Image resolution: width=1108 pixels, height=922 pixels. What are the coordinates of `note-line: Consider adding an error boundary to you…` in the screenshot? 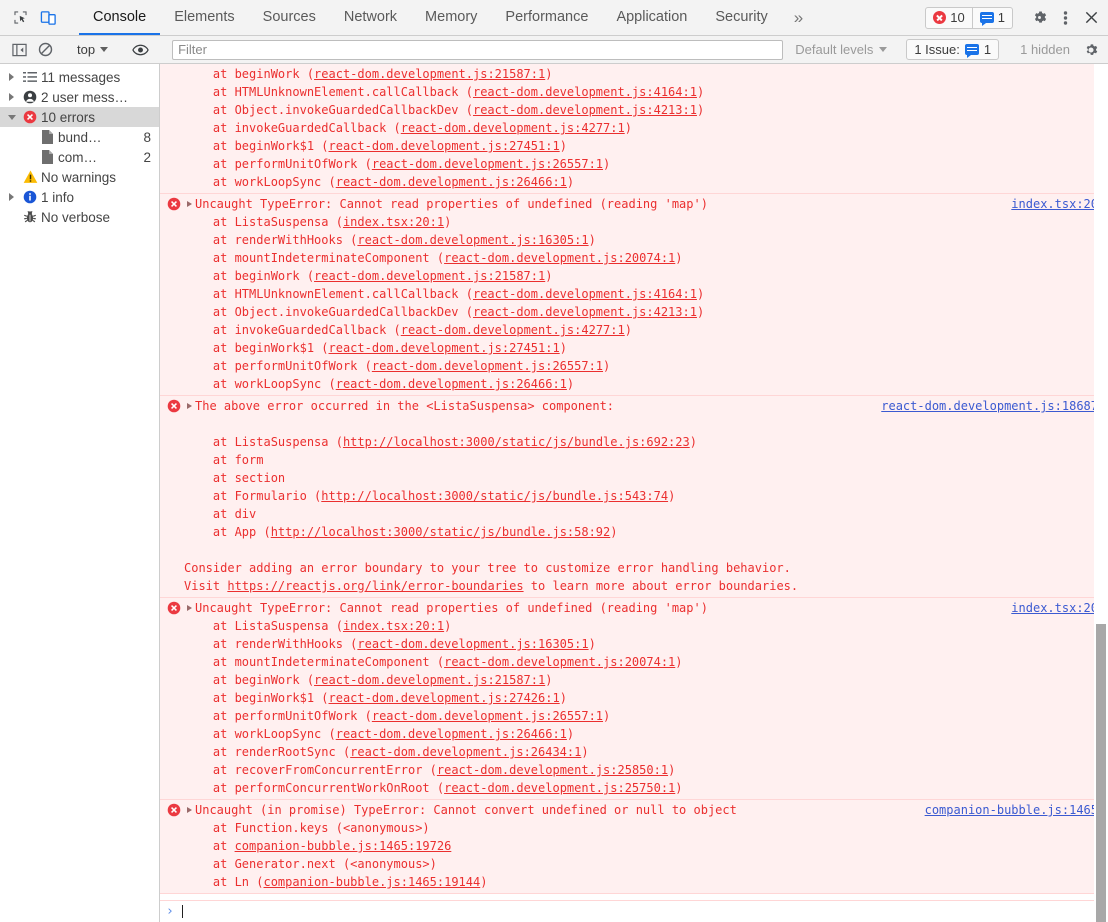 It's located at (646, 568).